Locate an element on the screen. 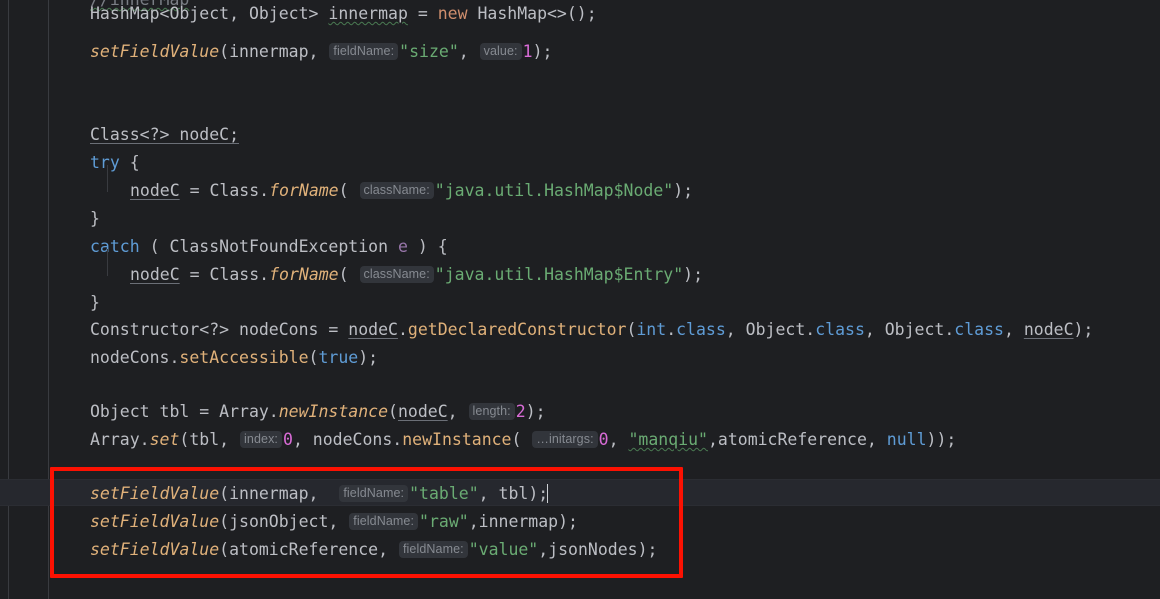  code-token: ) { is located at coordinates (427, 246).